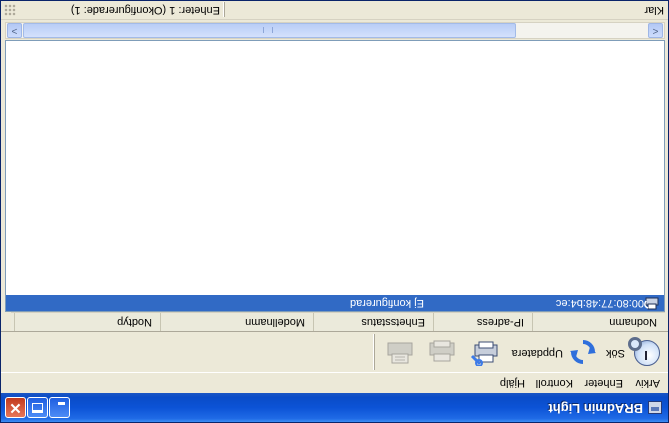 Image resolution: width=669 pixels, height=423 pixels. What do you see at coordinates (635, 344) in the screenshot?
I see `search-icon` at bounding box center [635, 344].